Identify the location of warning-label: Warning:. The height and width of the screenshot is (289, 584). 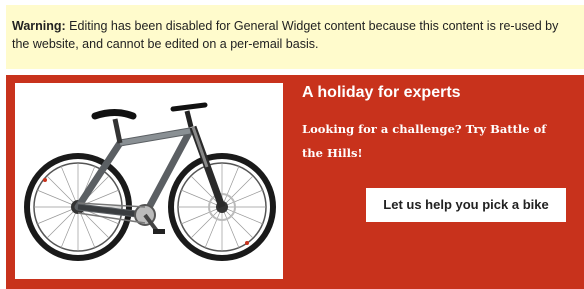
(39, 26).